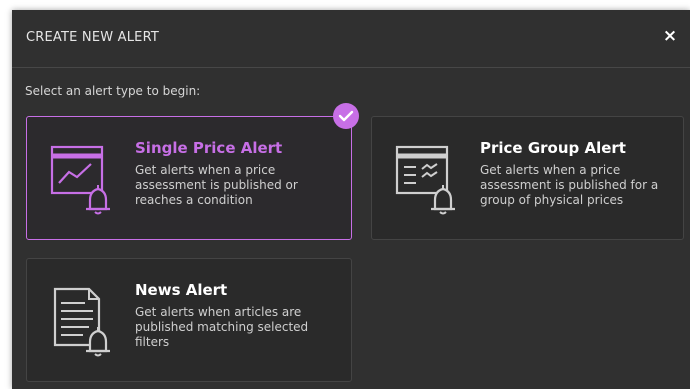 The width and height of the screenshot is (690, 389). Describe the element at coordinates (346, 116) in the screenshot. I see `selected-check-icon` at that location.